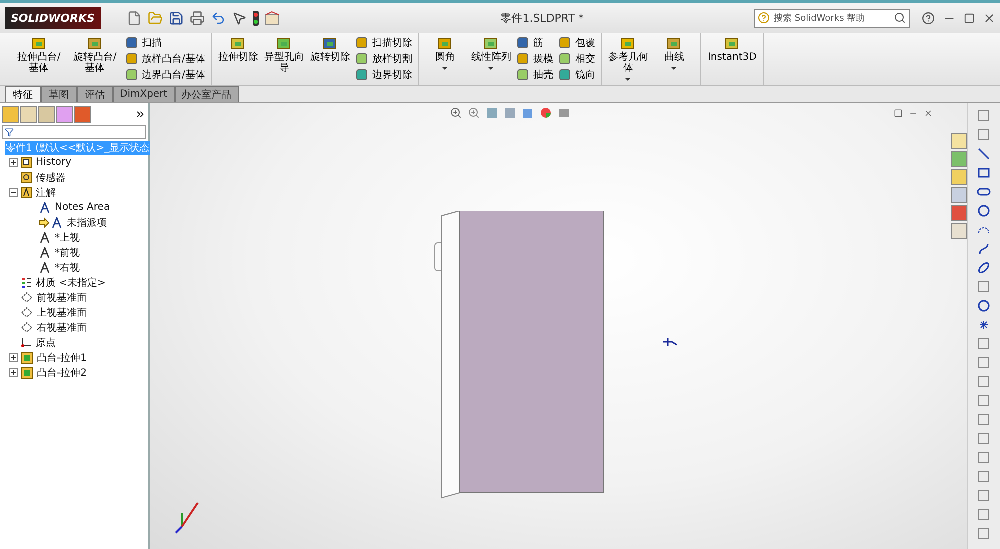 The height and width of the screenshot is (549, 1000). I want to click on ribbon-button: 拉伸切除, so click(238, 49).